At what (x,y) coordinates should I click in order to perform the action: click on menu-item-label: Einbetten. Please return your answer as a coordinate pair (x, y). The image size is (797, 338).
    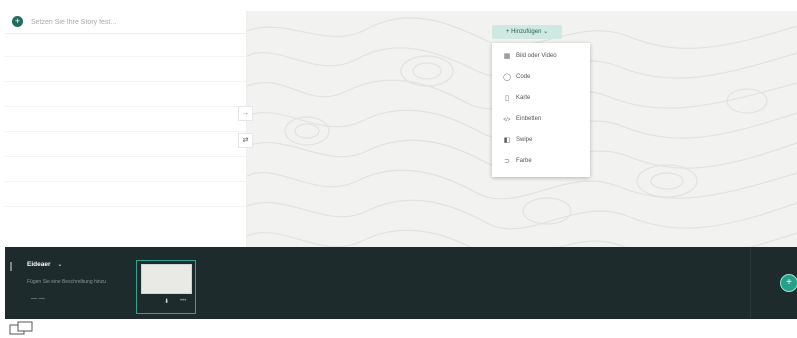
    Looking at the image, I should click on (529, 119).